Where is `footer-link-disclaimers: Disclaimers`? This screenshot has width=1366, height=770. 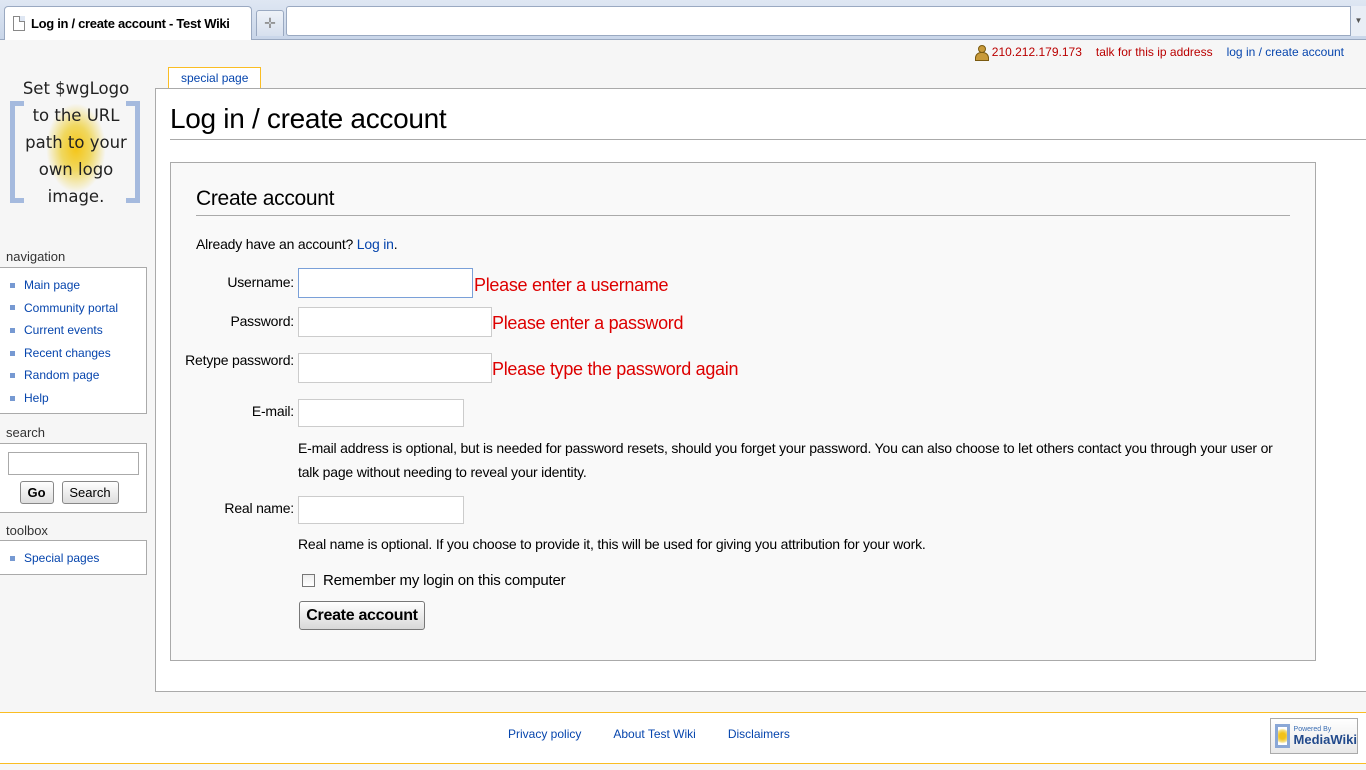
footer-link-disclaimers: Disclaimers is located at coordinates (759, 734).